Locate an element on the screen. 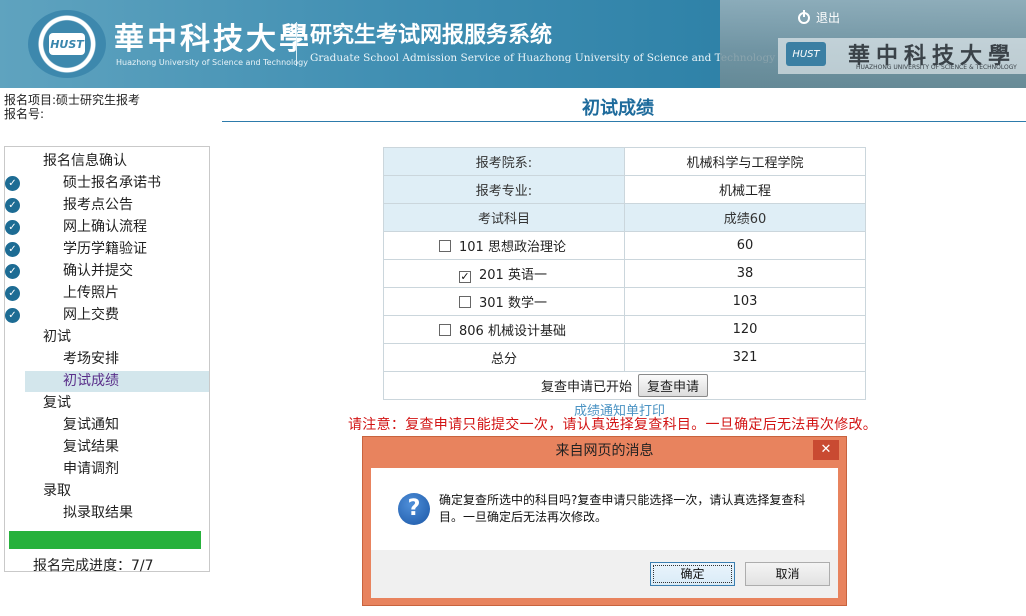 The image size is (1026, 616). sidebar-item-confirm-submit: ✓ 确认并提交 is located at coordinates (107, 271).